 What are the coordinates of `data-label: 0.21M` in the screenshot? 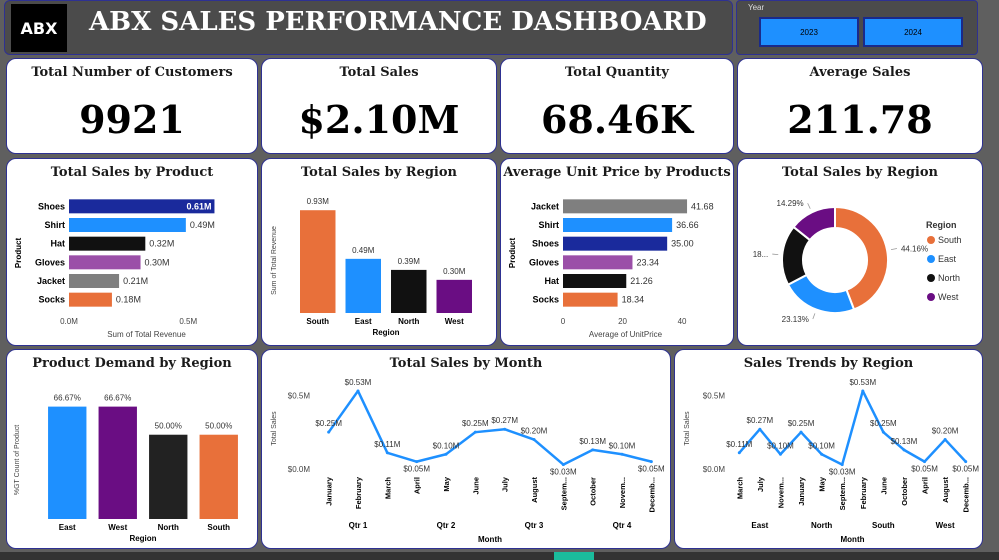 It's located at (135, 281).